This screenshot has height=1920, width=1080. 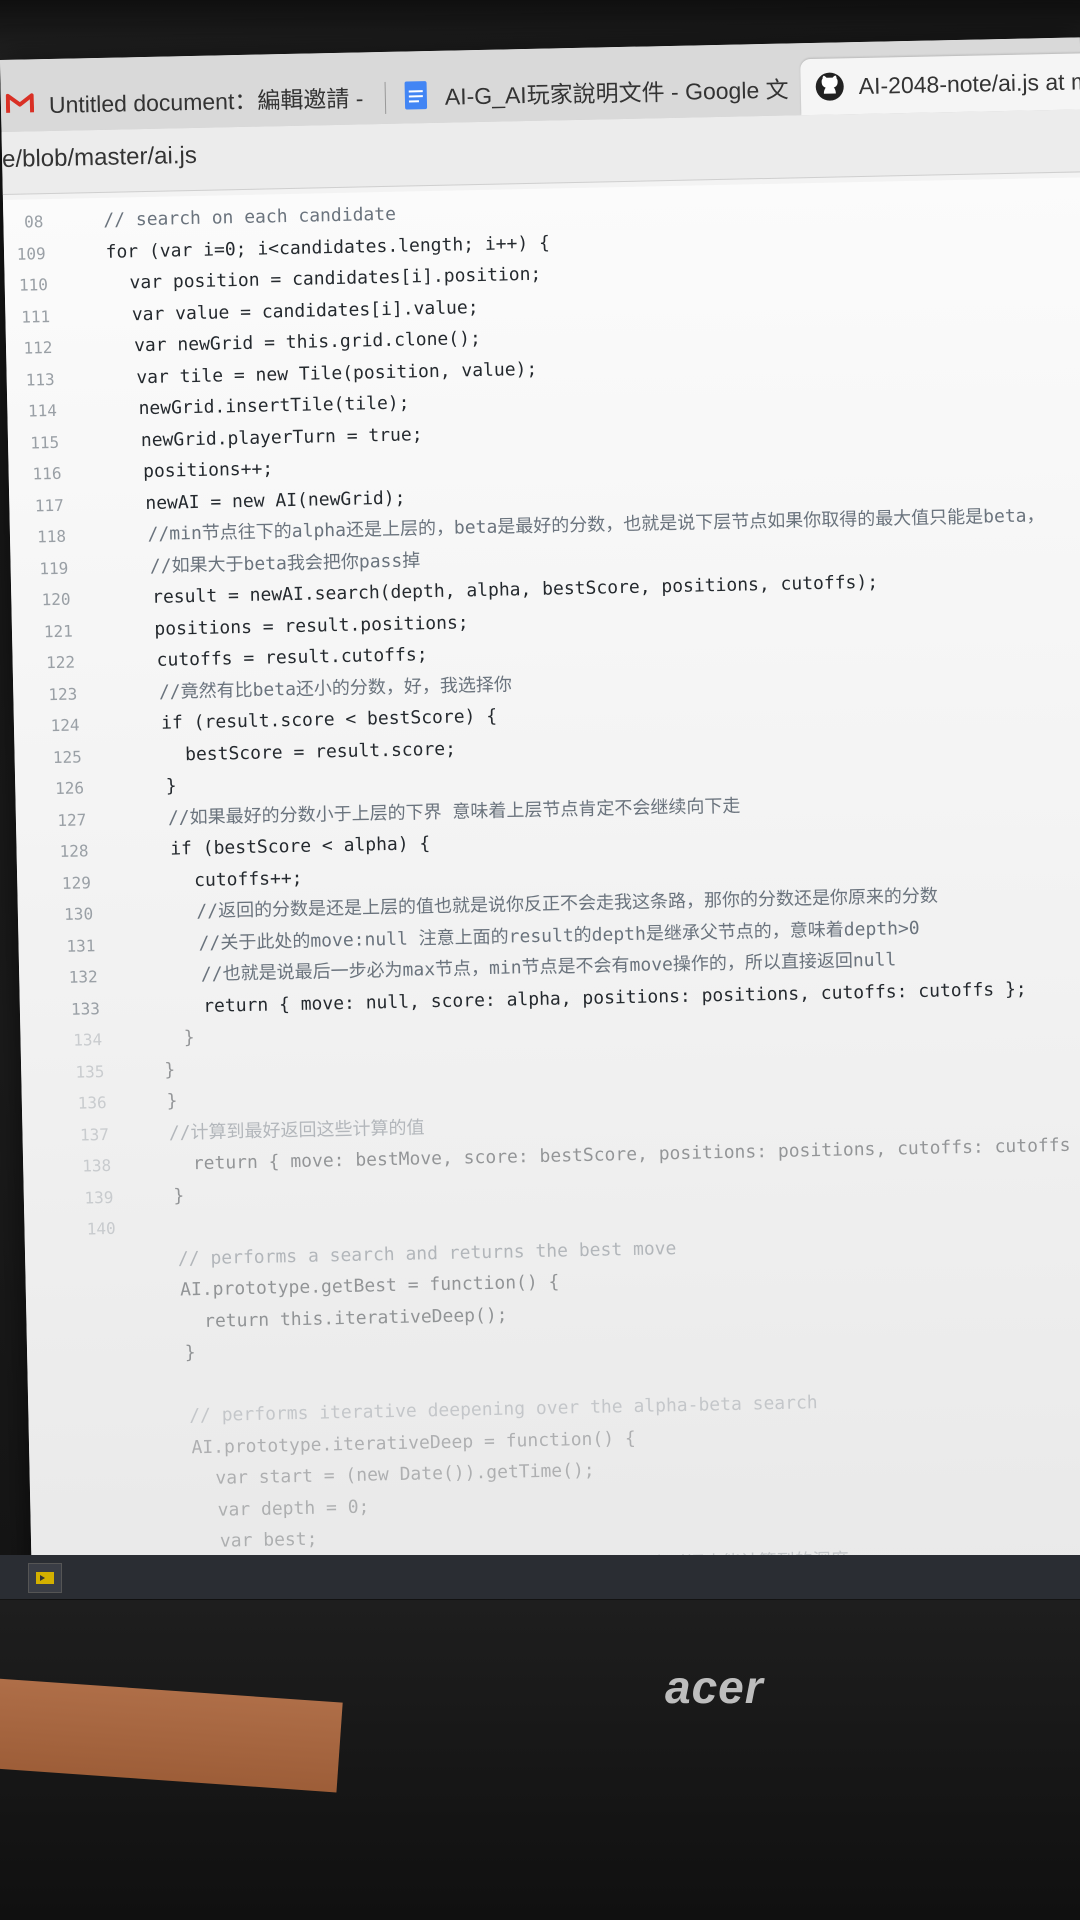 What do you see at coordinates (270, 437) in the screenshot?
I see `code-text: newGrid.playerTurn = true;` at bounding box center [270, 437].